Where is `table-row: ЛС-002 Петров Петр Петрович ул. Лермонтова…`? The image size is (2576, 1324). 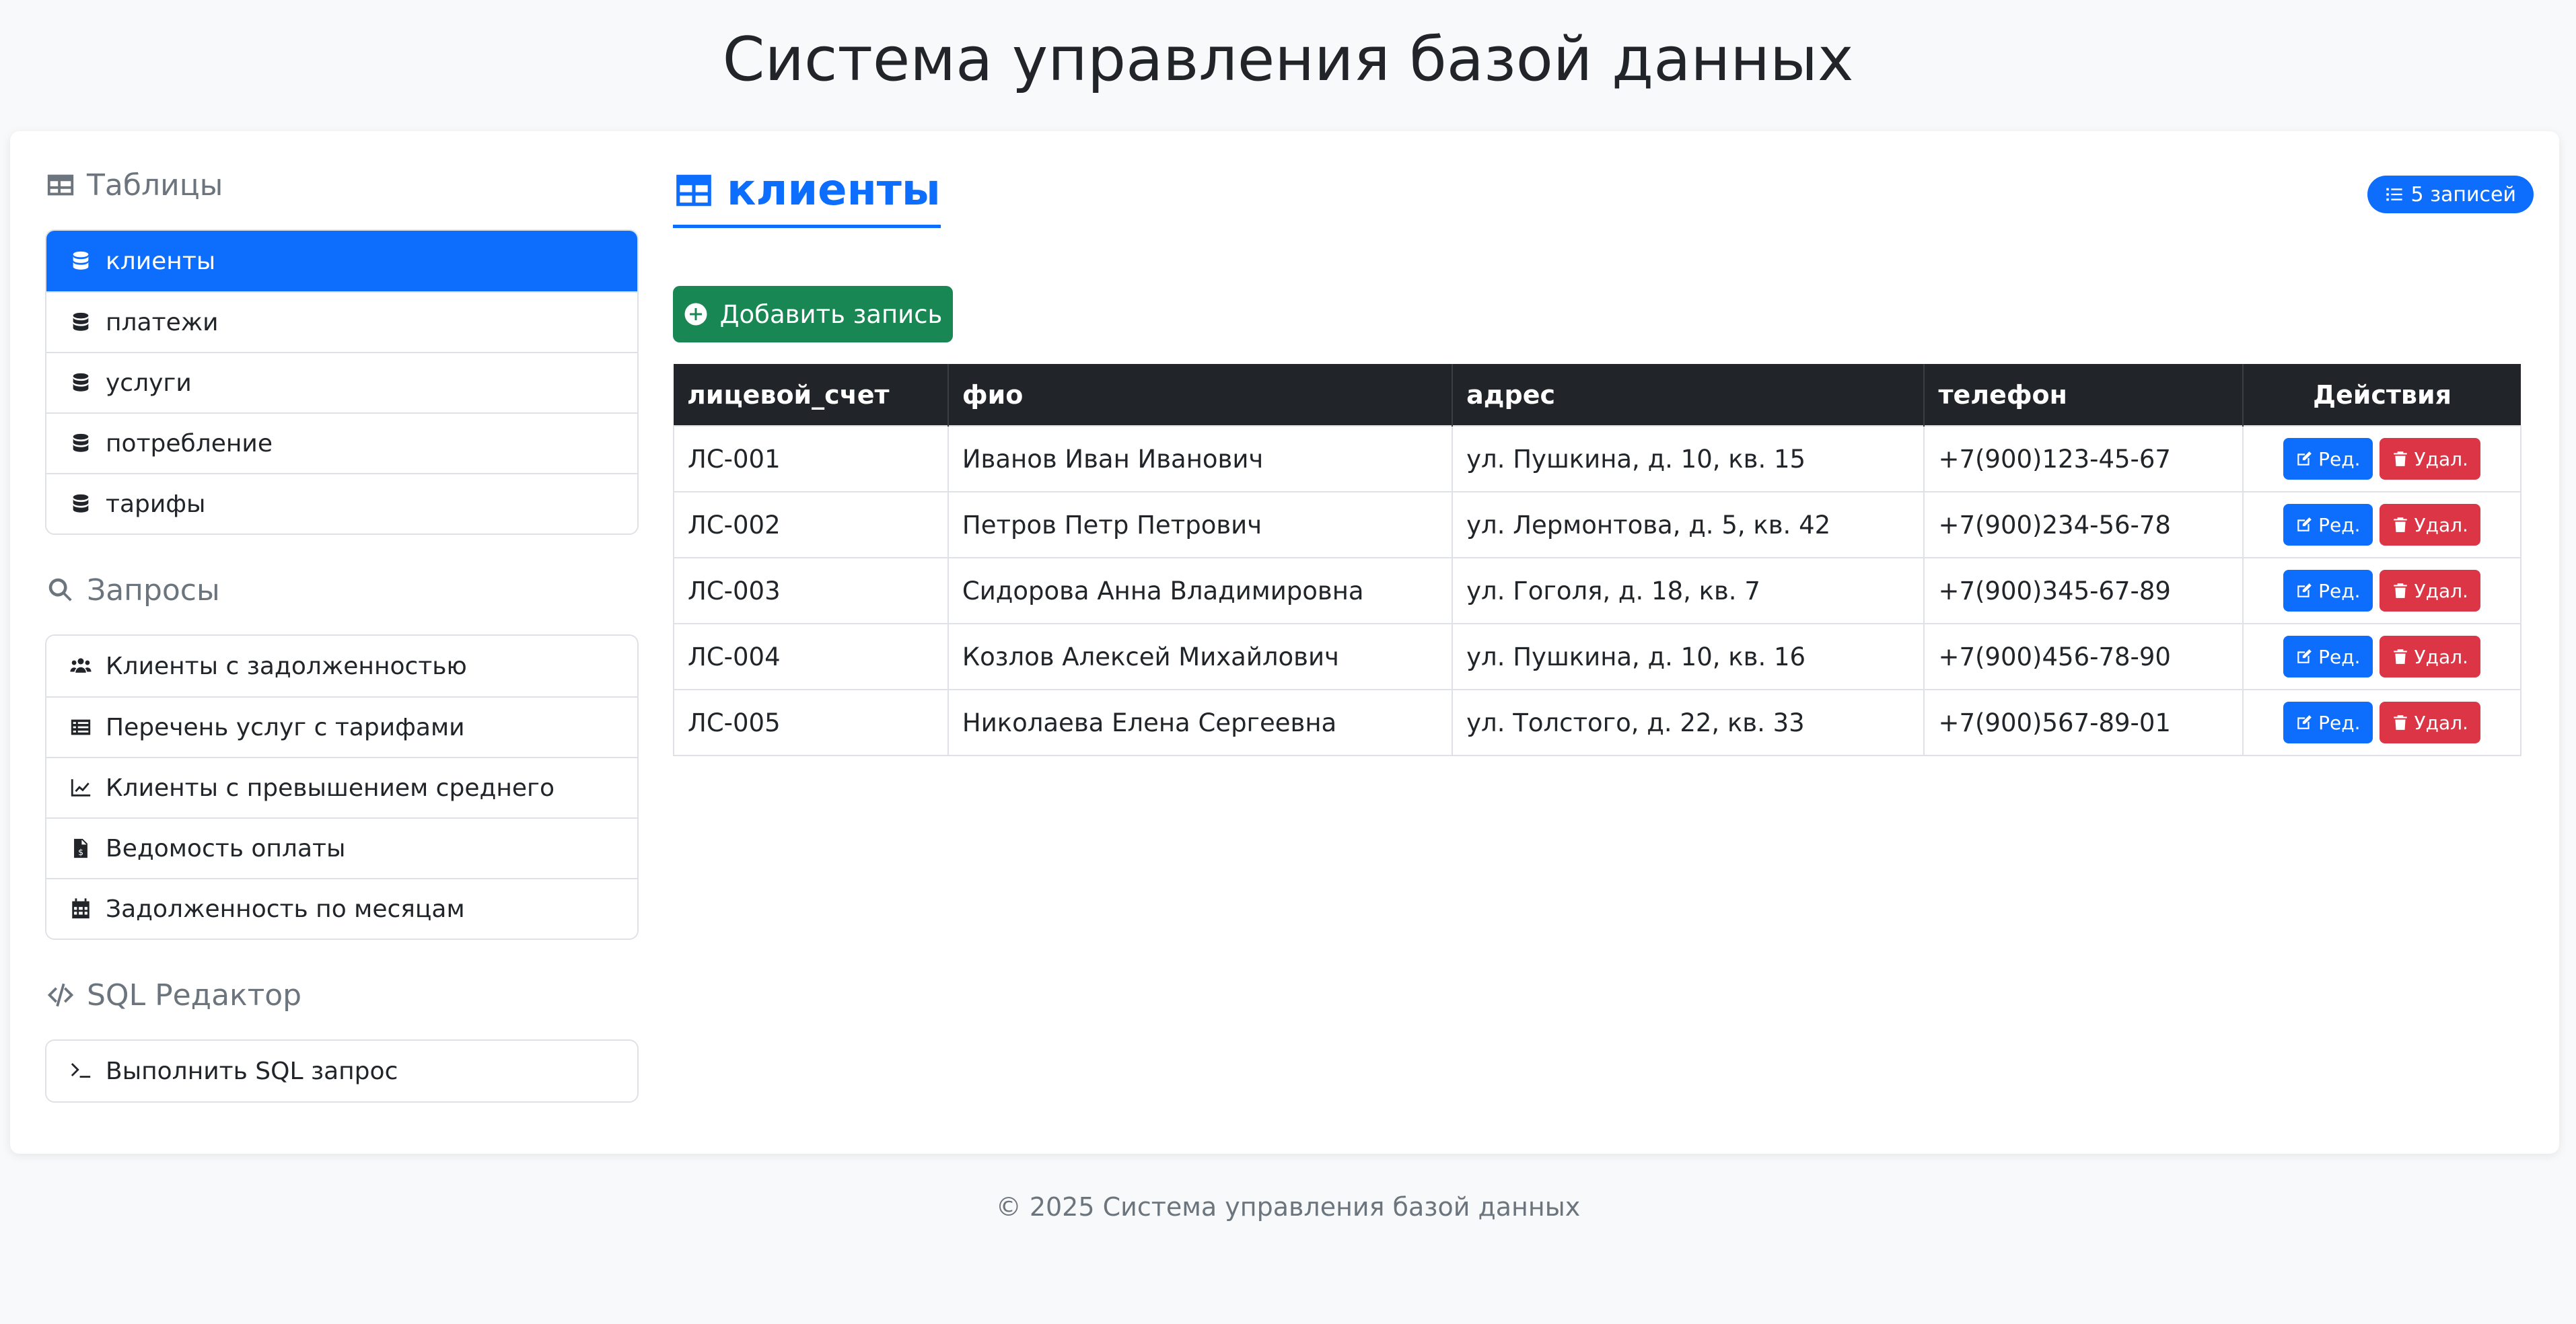
table-row: ЛС-002 Петров Петр Петрович ул. Лермонтова… is located at coordinates (1597, 524).